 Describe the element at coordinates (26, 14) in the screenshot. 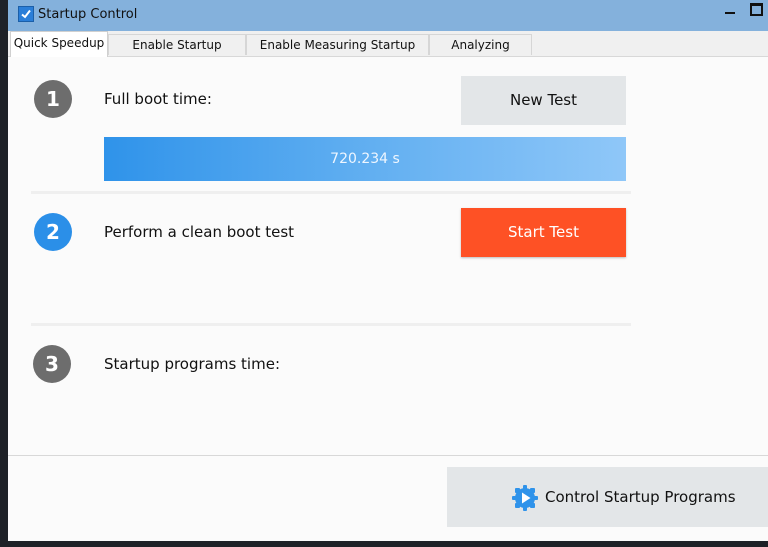

I see `checkmark-icon` at that location.